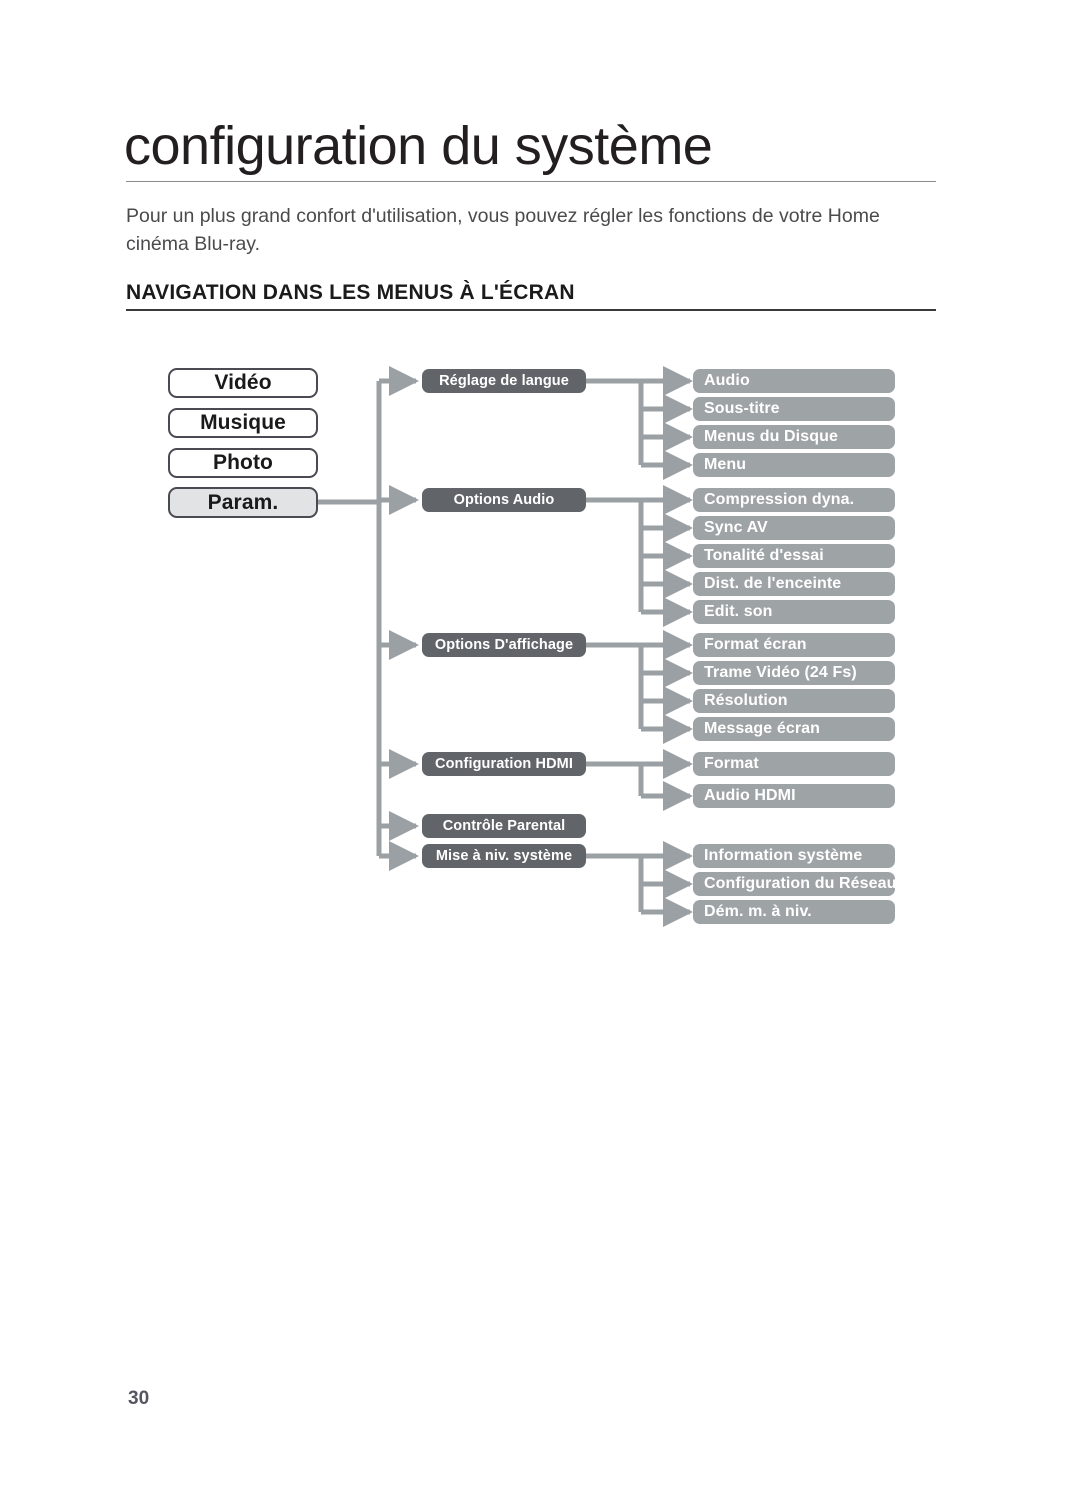  I want to click on menu-node-param: Param., so click(243, 502).